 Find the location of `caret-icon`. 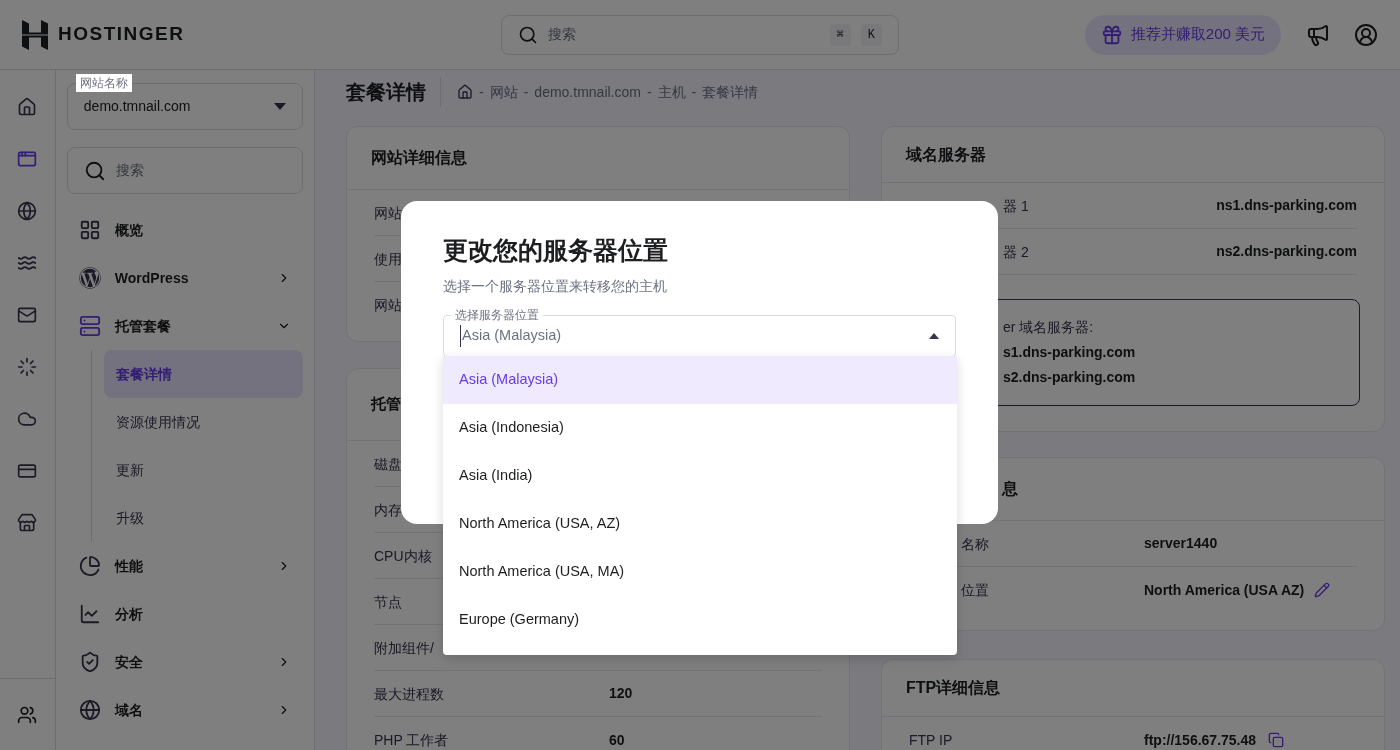

caret-icon is located at coordinates (280, 106).